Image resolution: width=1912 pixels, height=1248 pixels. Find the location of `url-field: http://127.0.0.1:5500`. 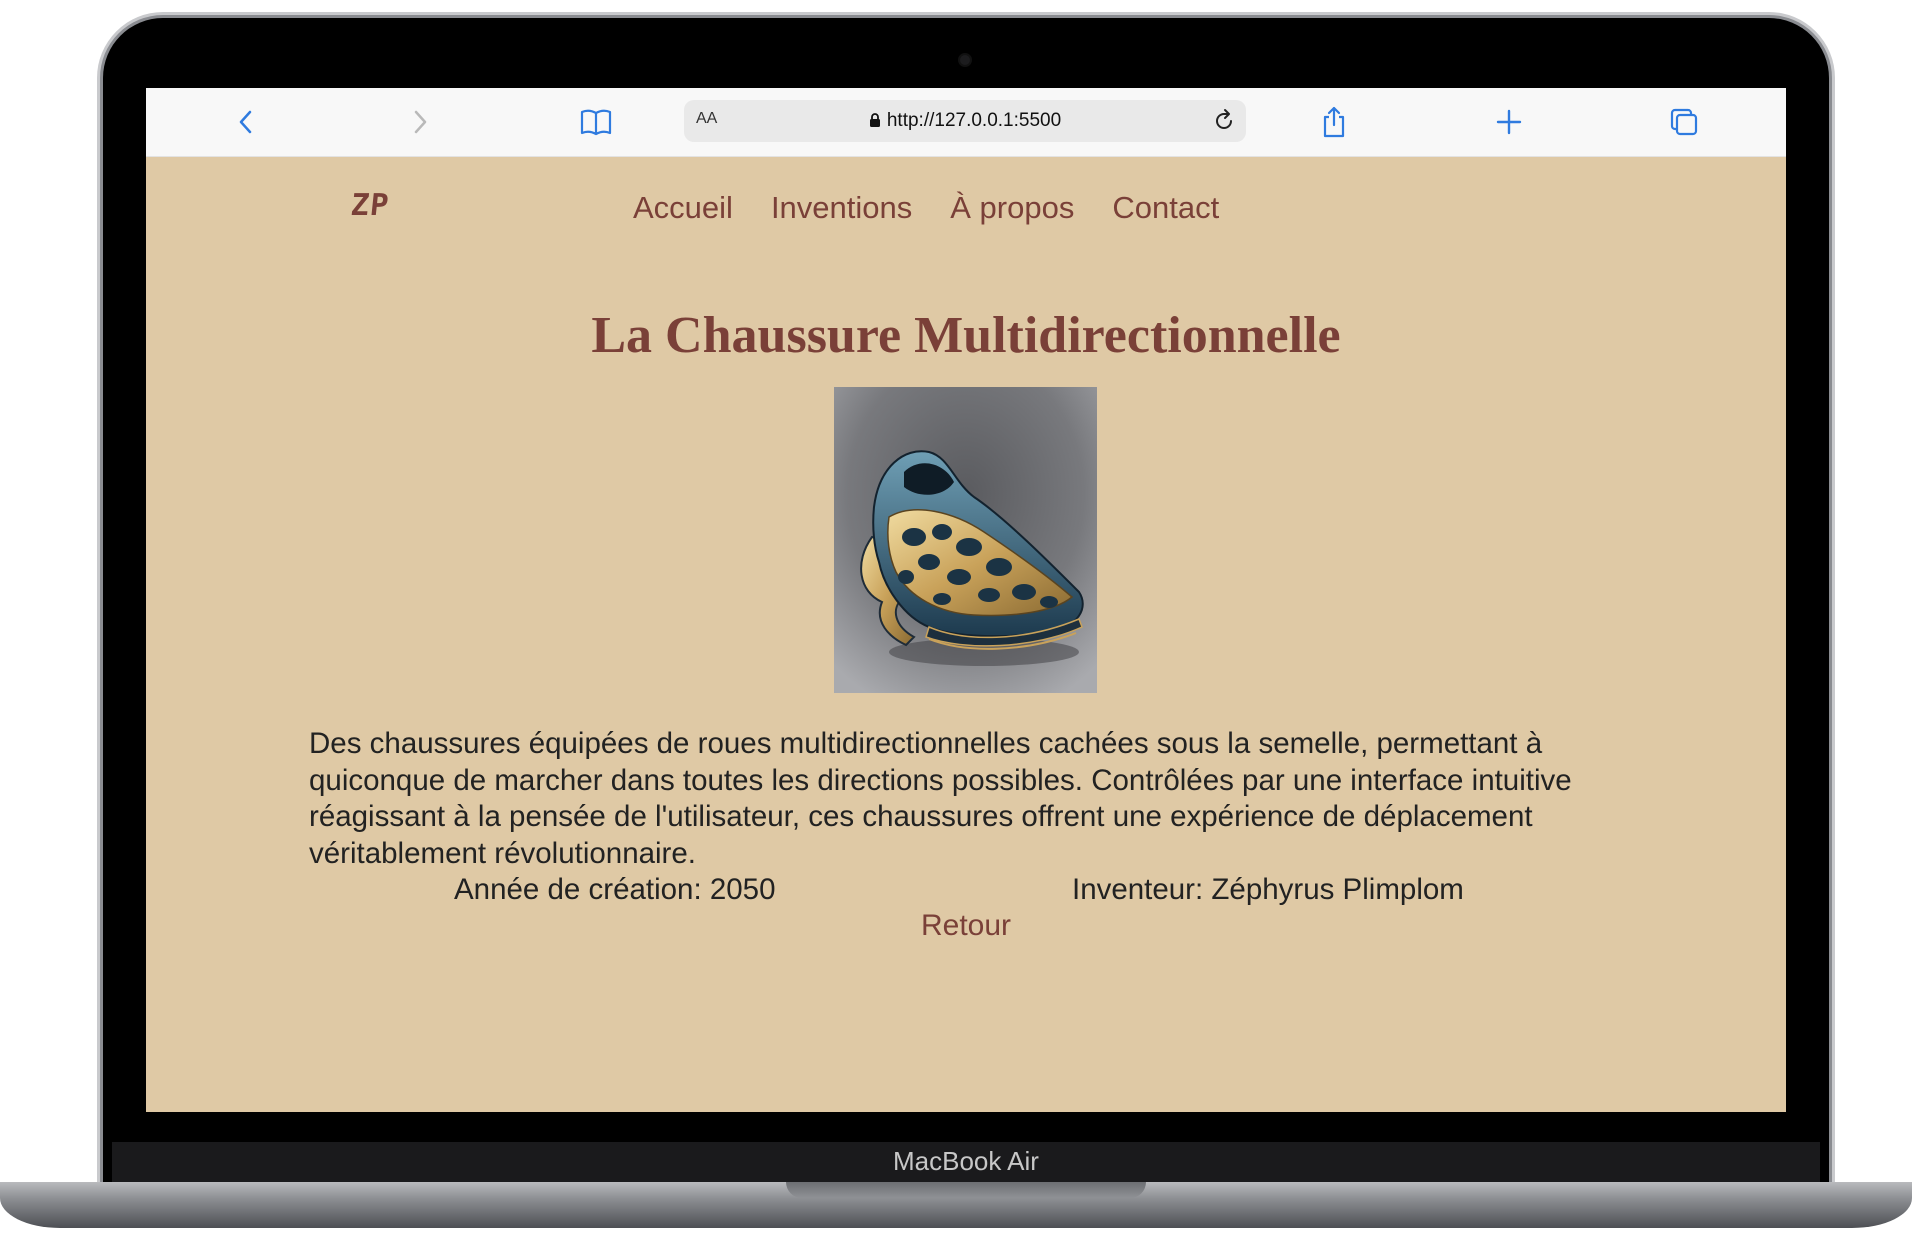

url-field: http://127.0.0.1:5500 is located at coordinates (965, 121).